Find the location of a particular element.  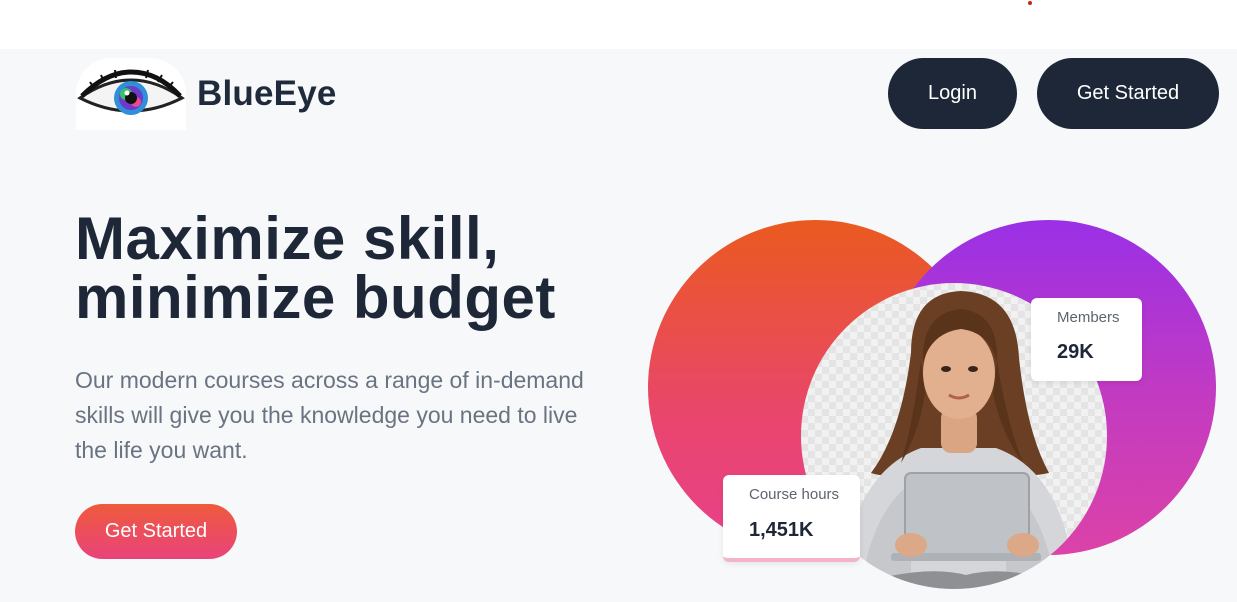

hero-title: Maximize skill, minimize budget is located at coordinates (315, 268).